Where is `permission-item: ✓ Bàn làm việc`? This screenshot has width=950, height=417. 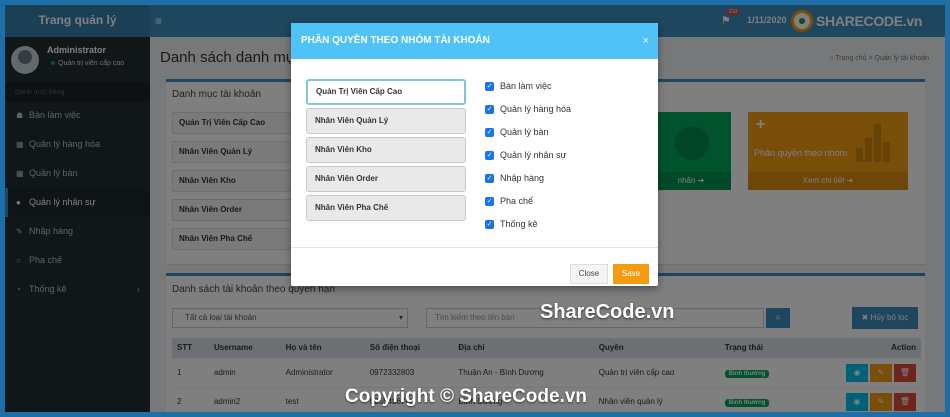 permission-item: ✓ Bàn làm việc is located at coordinates (518, 86).